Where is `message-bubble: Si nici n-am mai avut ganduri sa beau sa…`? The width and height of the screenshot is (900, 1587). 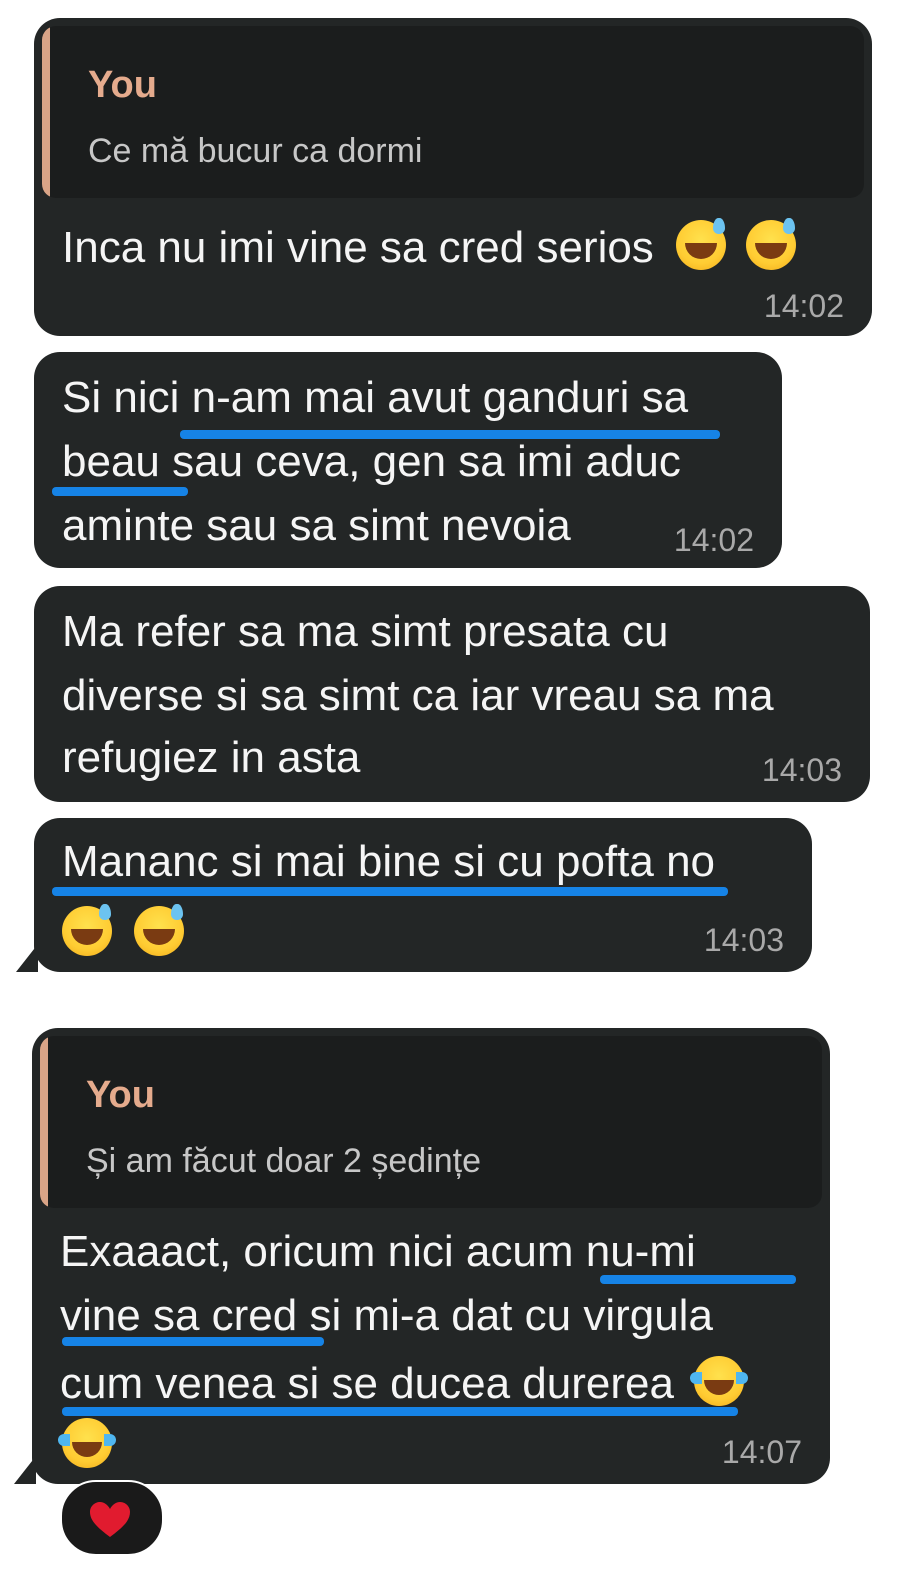
message-bubble: Si nici n-am mai avut ganduri sa beau sa… is located at coordinates (408, 460).